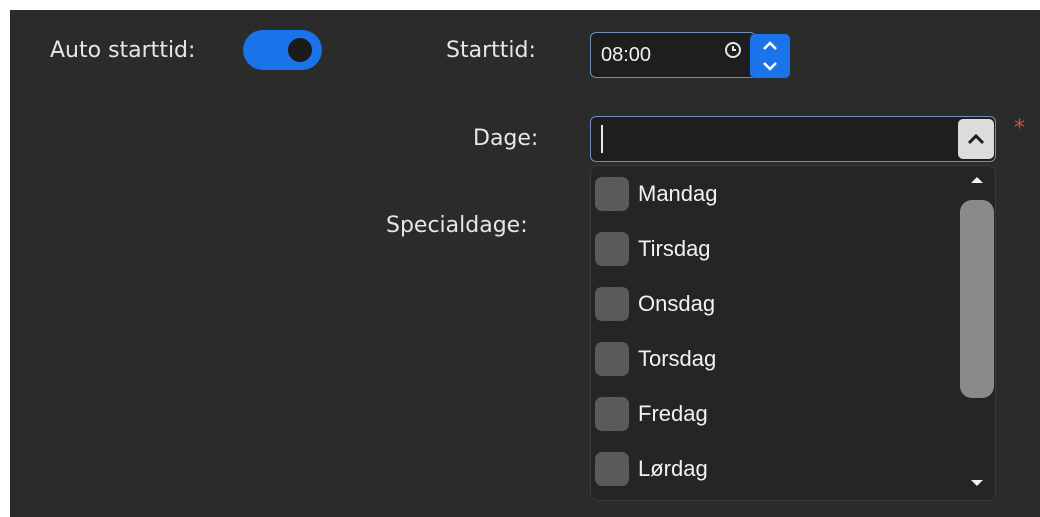 The width and height of the screenshot is (1040, 517). I want to click on text-cursor, so click(602, 139).